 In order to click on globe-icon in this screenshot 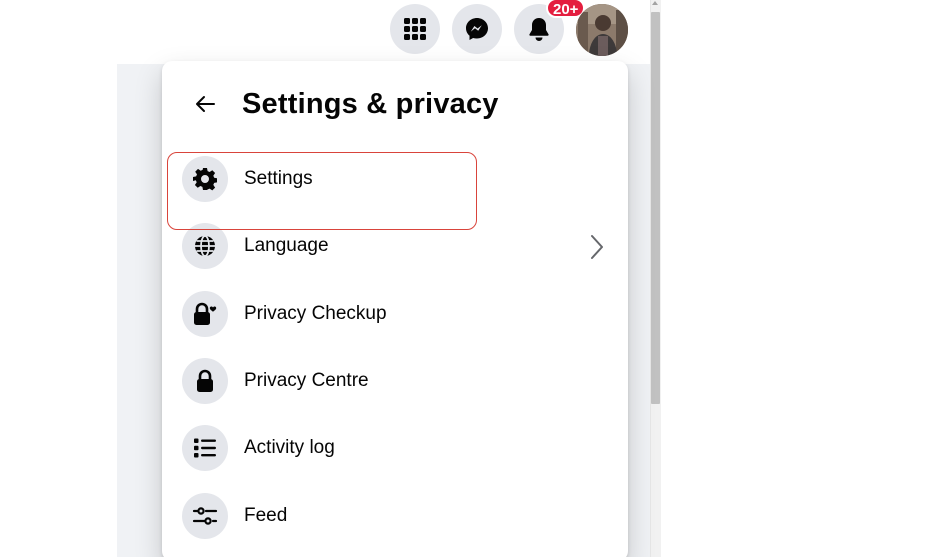, I will do `click(205, 246)`.